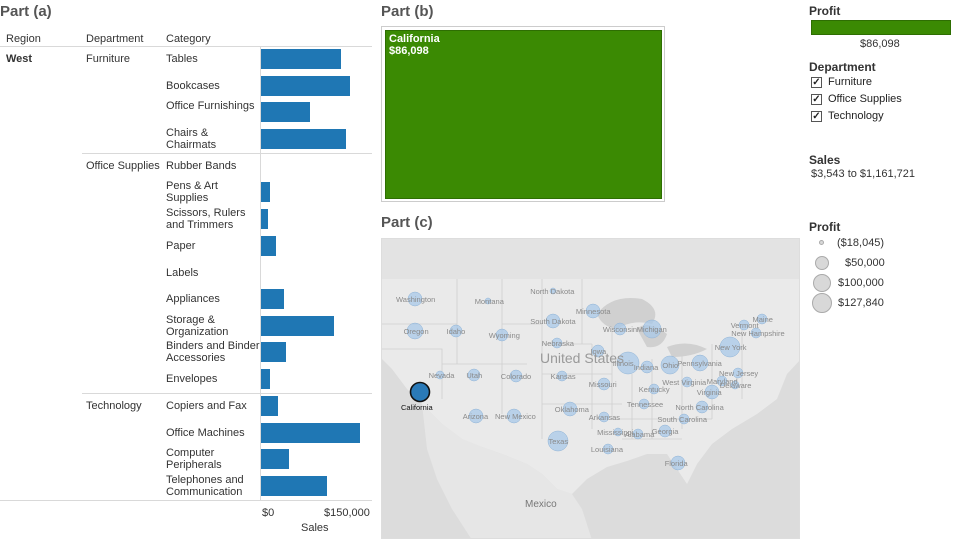 This screenshot has height=539, width=956. Describe the element at coordinates (850, 82) in the screenshot. I see `filter-label: Furniture` at that location.